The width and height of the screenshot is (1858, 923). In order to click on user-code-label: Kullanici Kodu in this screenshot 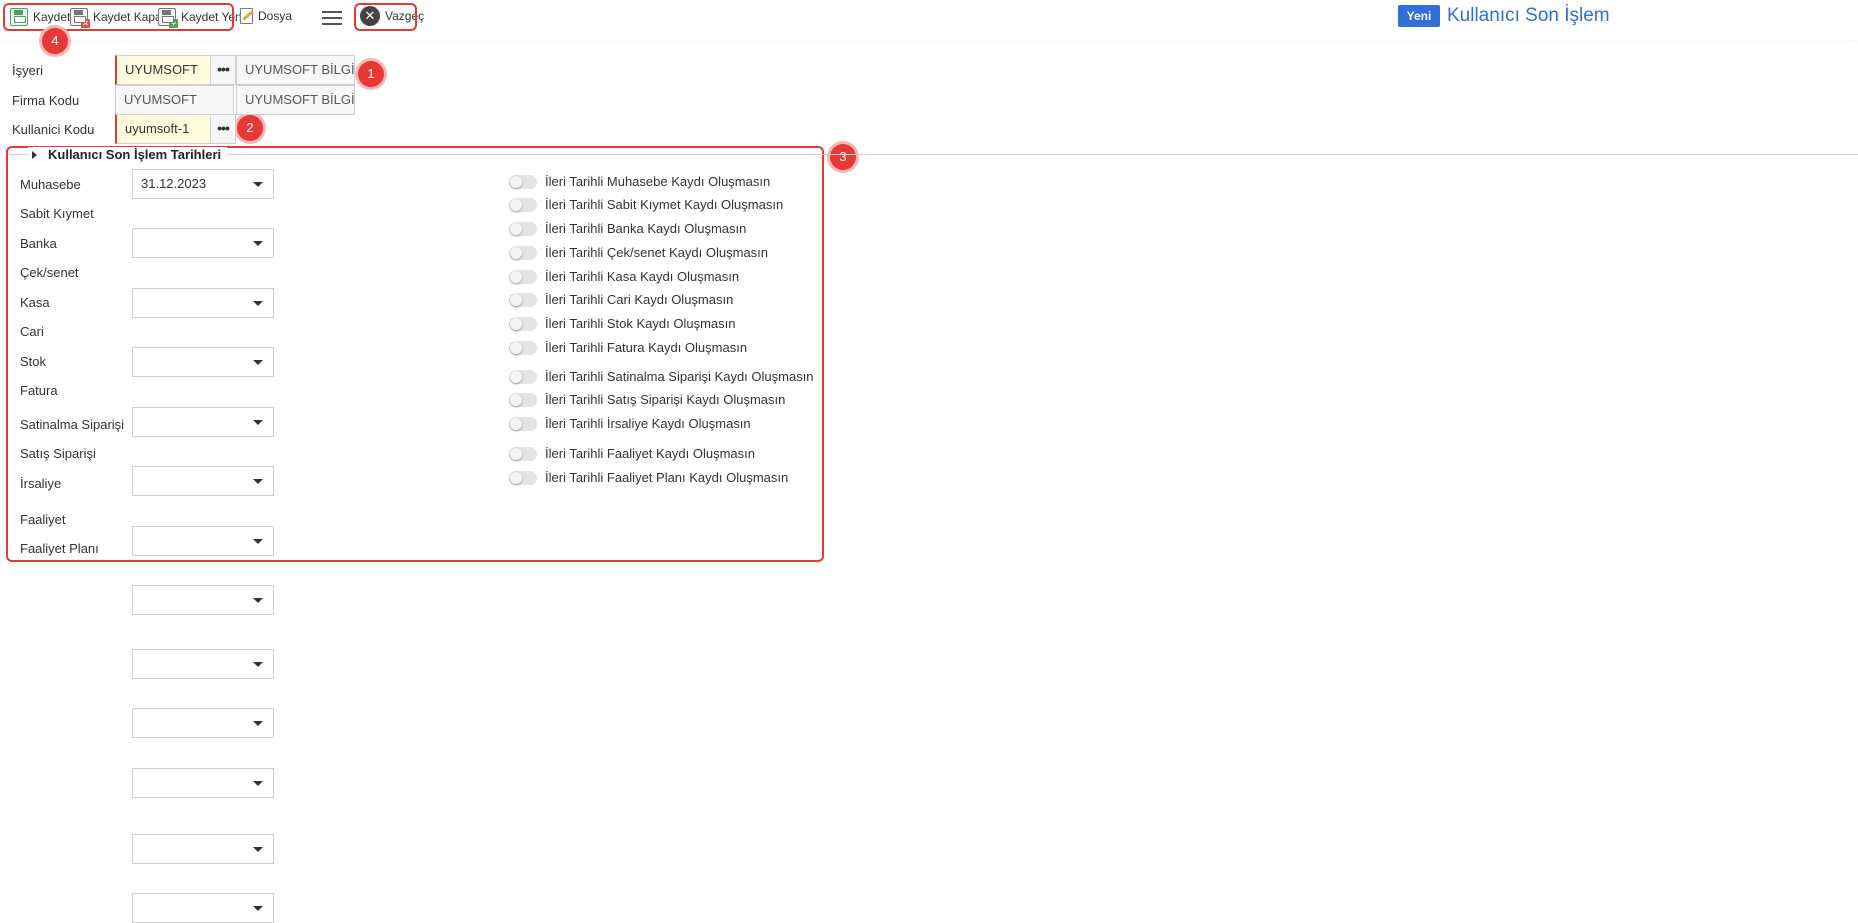, I will do `click(53, 129)`.